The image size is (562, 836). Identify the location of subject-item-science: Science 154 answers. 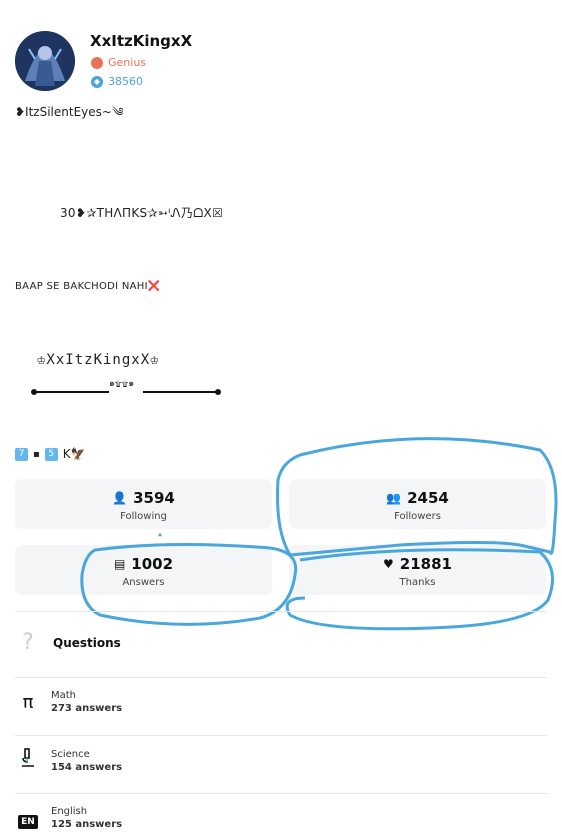
(68, 760).